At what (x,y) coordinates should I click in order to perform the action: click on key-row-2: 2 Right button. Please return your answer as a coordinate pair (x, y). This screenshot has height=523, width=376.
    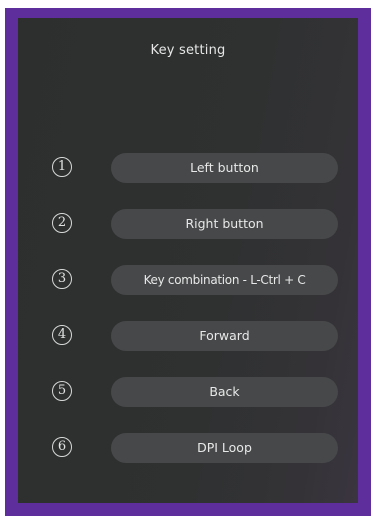
    Looking at the image, I should click on (188, 224).